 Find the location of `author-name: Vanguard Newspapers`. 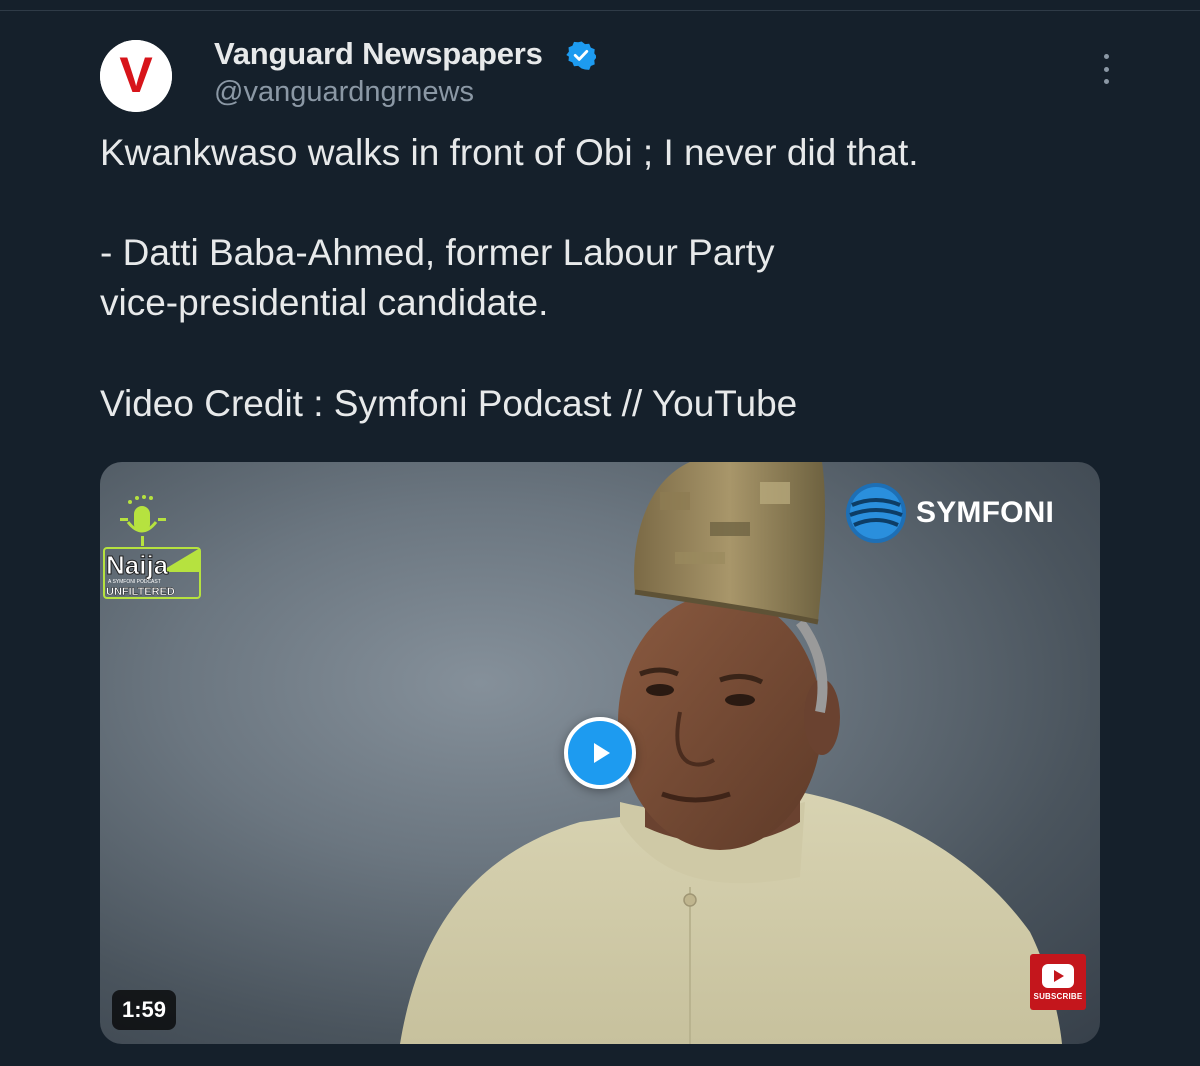

author-name: Vanguard Newspapers is located at coordinates (378, 54).